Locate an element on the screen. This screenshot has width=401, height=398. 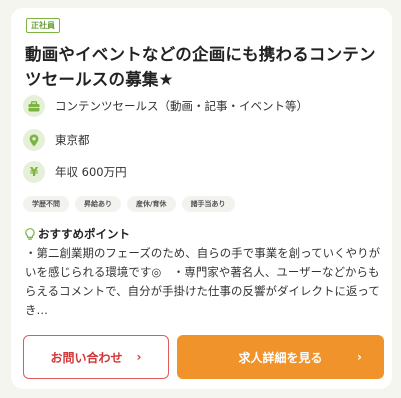
inquiry-button: お問い合わせ › is located at coordinates (96, 357).